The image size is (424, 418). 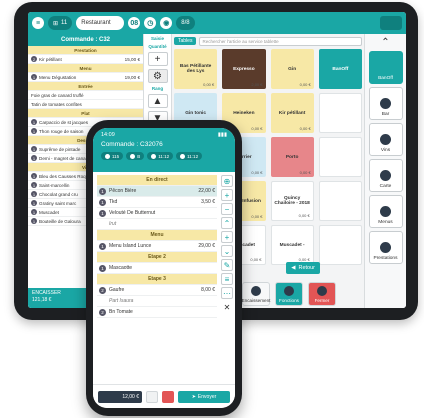 I want to click on product-tile: Bas Pétillante des Lys 0,00 €, so click(x=196, y=69).